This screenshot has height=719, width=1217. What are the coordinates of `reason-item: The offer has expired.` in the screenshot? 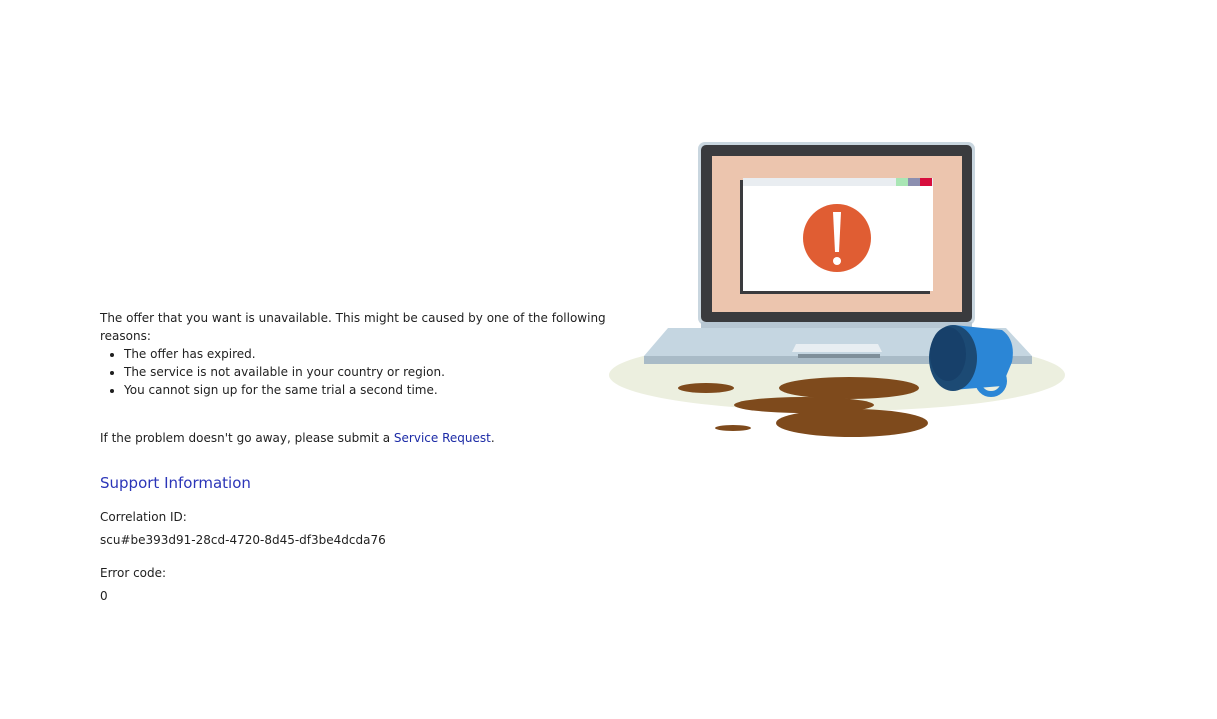 It's located at (372, 354).